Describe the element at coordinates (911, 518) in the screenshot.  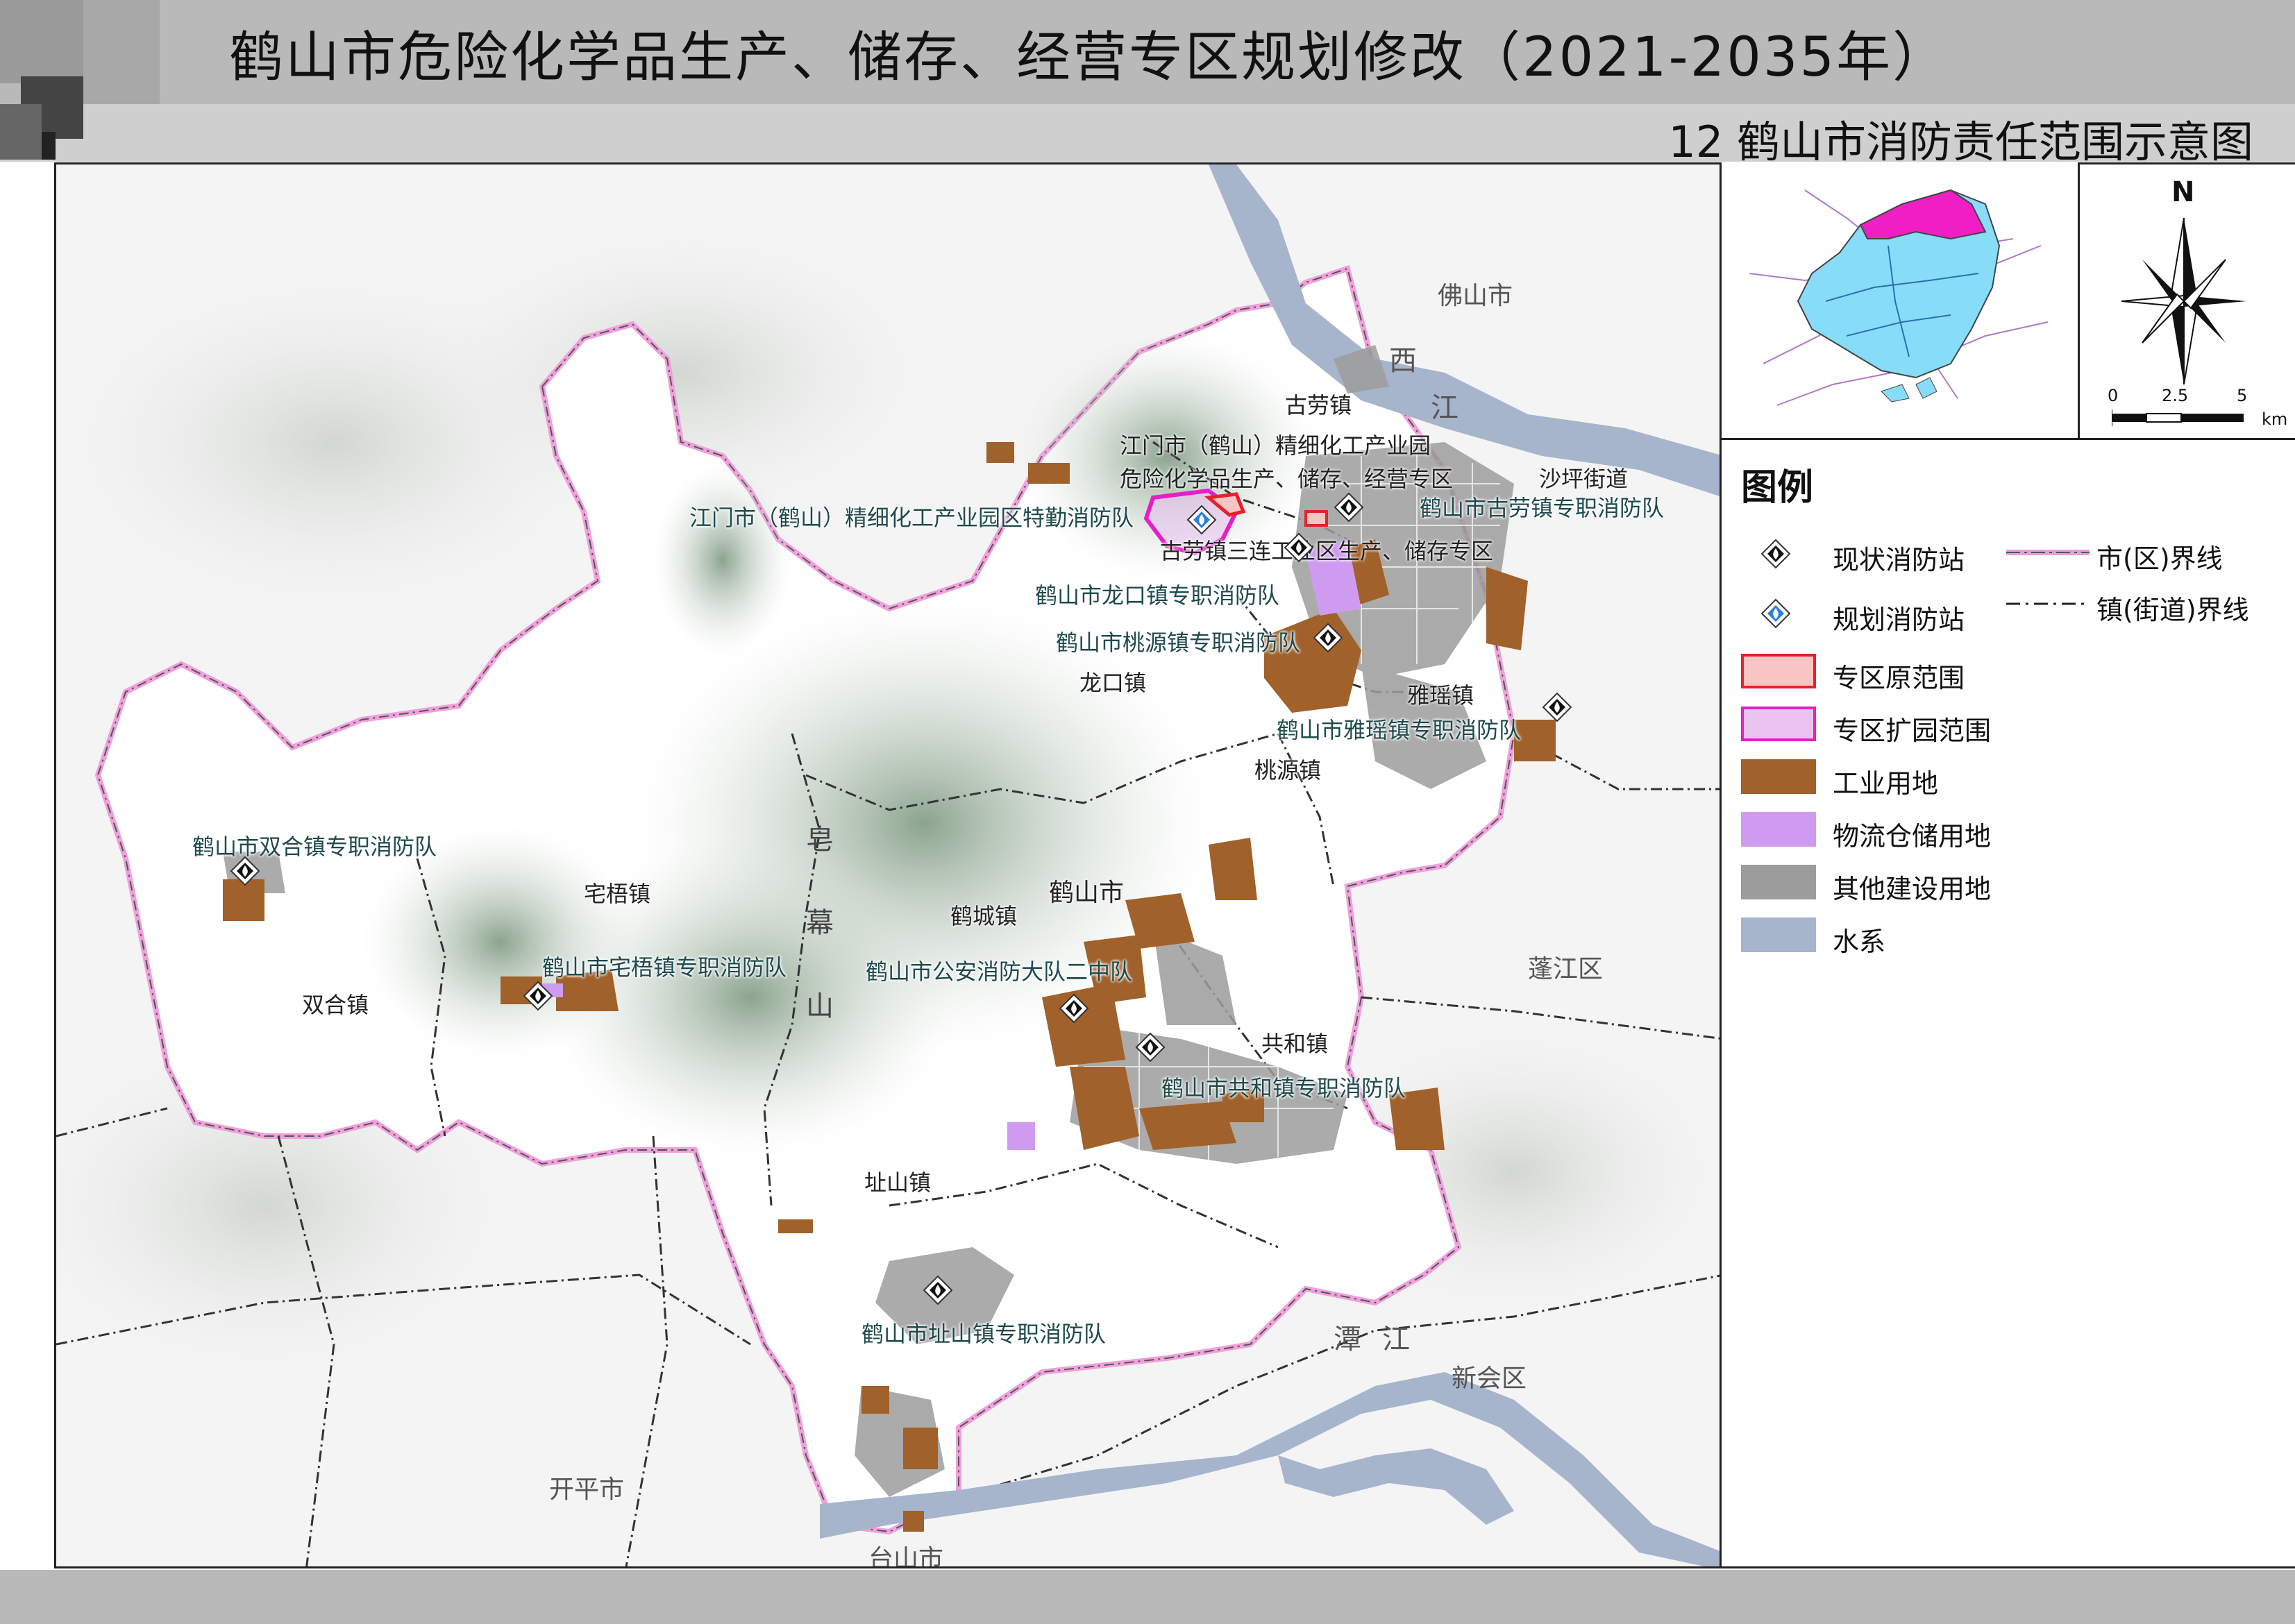
I see `station-label-planned: 江门市（鹤山）精细化工产业园区特勤消防队` at that location.